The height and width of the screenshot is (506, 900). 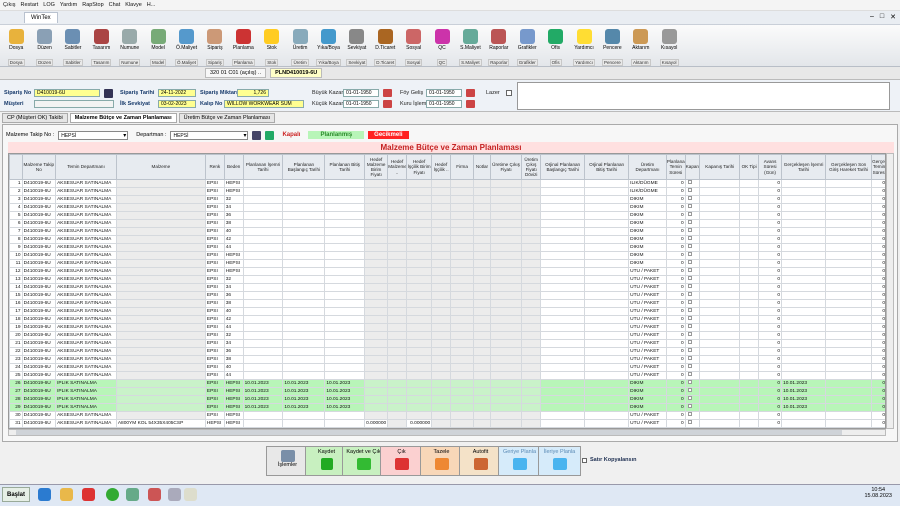 I want to click on toolbar-pencere-button: Pencere Pencere, so click(x=612, y=46).